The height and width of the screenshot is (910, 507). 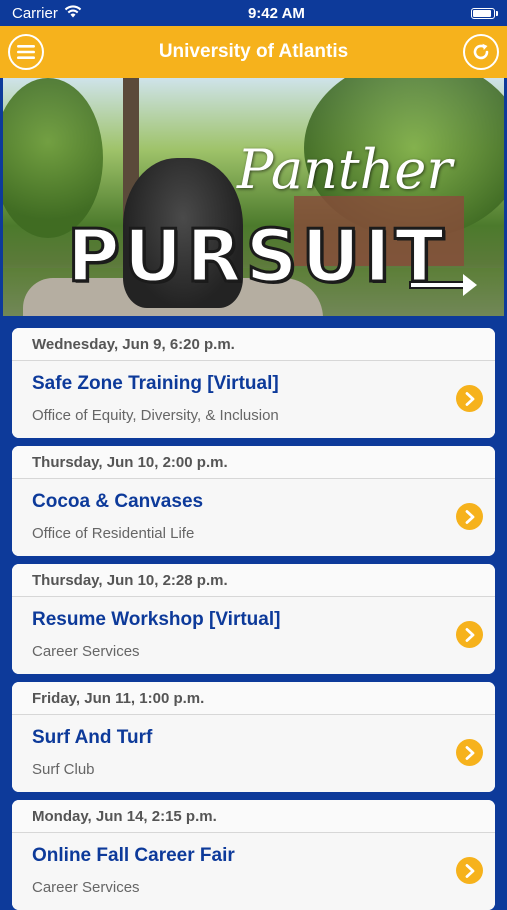 I want to click on carrier-label: Carrier, so click(x=35, y=13).